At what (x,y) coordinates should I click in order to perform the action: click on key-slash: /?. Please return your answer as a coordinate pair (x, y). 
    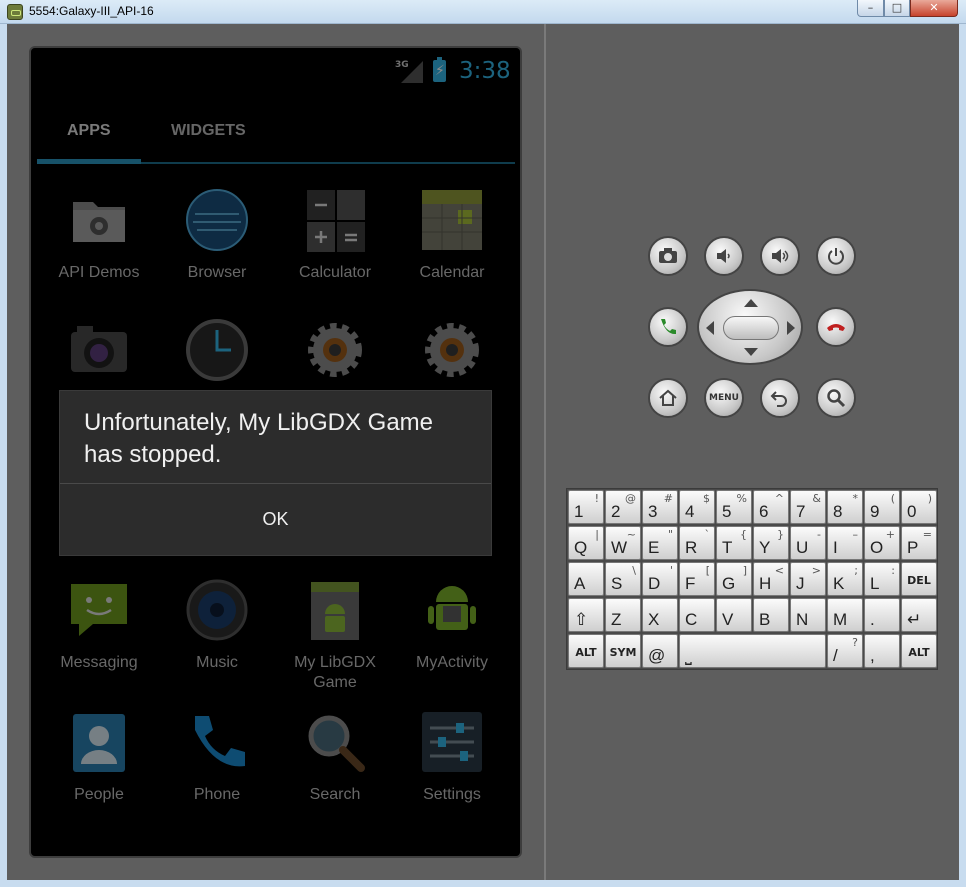
    Looking at the image, I should click on (845, 651).